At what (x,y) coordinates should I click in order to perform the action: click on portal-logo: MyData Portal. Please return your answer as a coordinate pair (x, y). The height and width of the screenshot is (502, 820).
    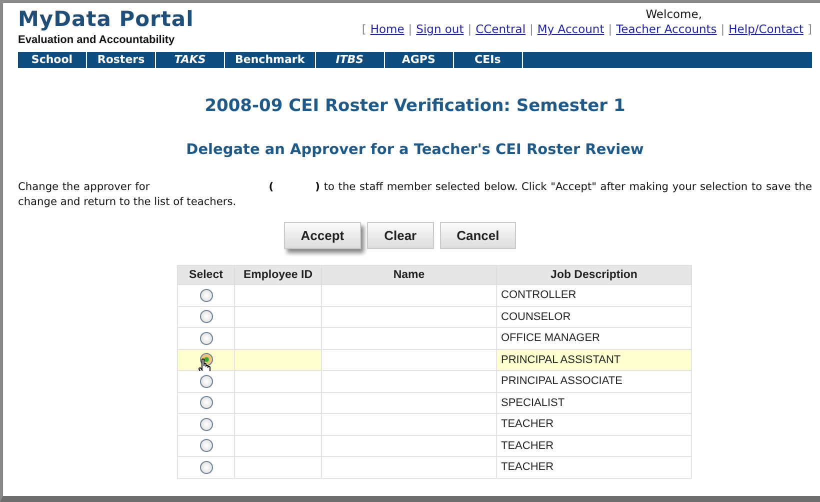
    Looking at the image, I should click on (106, 19).